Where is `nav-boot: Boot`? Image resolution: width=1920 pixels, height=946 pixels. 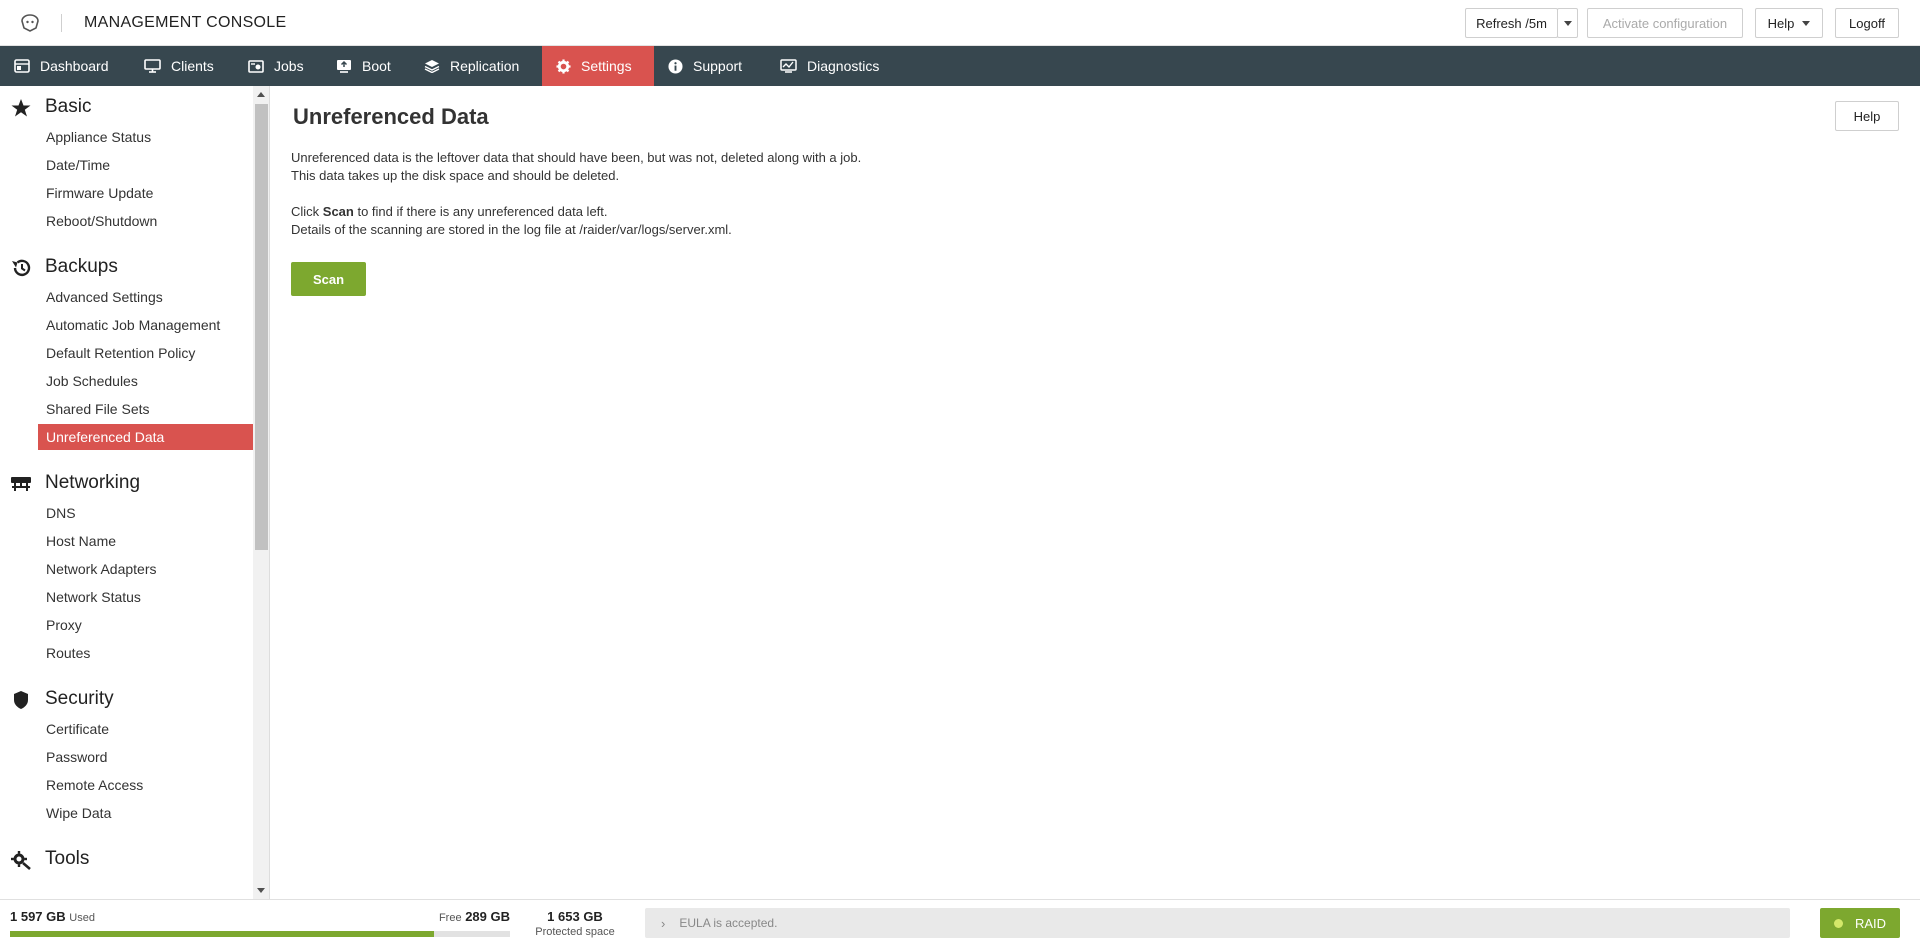
nav-boot: Boot is located at coordinates (363, 66).